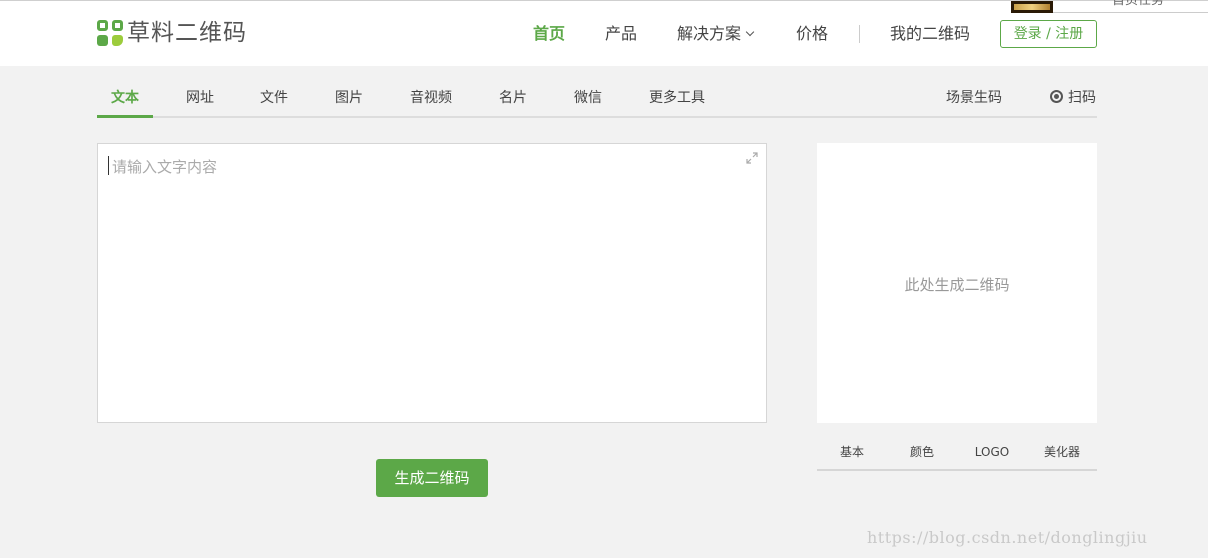 This screenshot has height=558, width=1208. What do you see at coordinates (1130, 12) in the screenshot?
I see `corner-divider` at bounding box center [1130, 12].